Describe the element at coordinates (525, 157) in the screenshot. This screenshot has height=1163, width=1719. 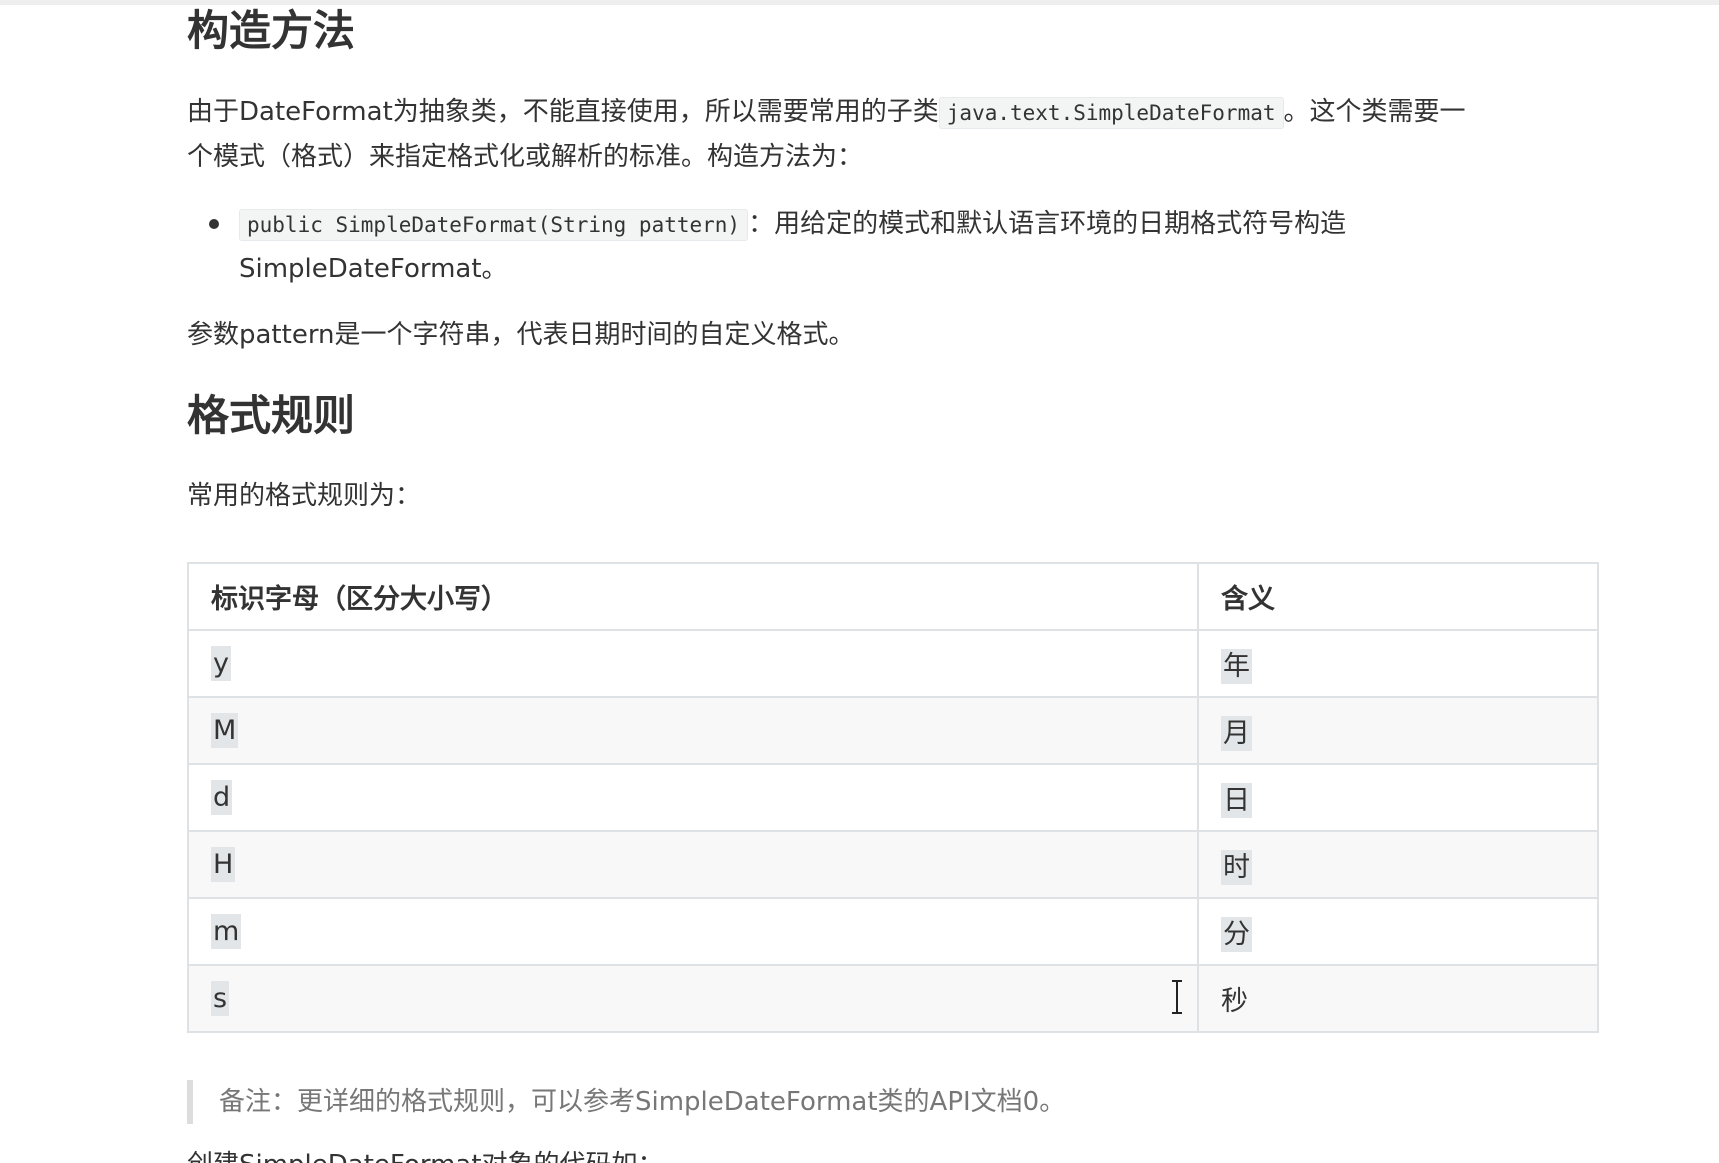
I see `paragraph-dateformat-line2: 个模式（格式）来指定格式化或解析的标准。构造方法为：` at that location.